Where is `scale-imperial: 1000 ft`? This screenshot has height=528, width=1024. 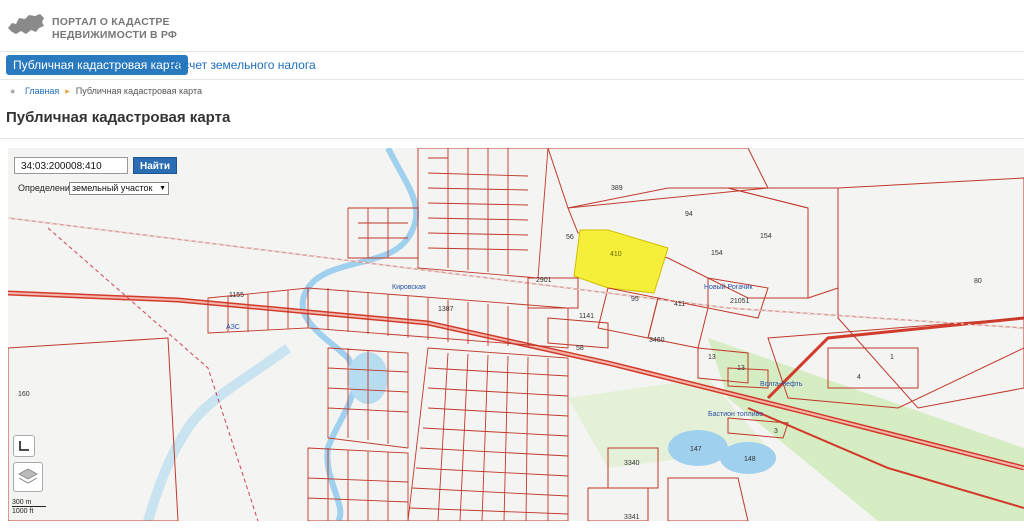 scale-imperial: 1000 ft is located at coordinates (23, 511).